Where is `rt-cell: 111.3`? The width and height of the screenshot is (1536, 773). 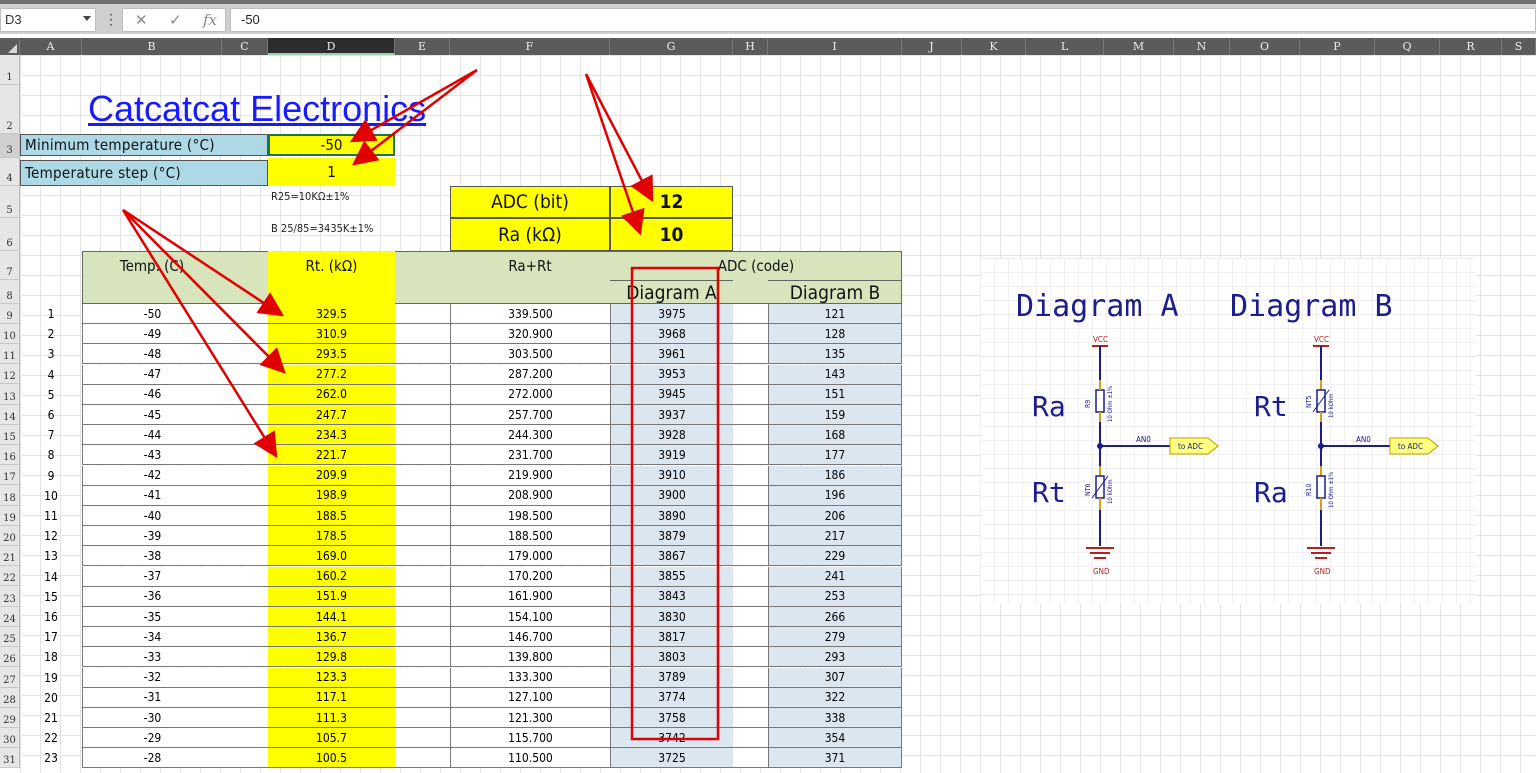 rt-cell: 111.3 is located at coordinates (331, 718).